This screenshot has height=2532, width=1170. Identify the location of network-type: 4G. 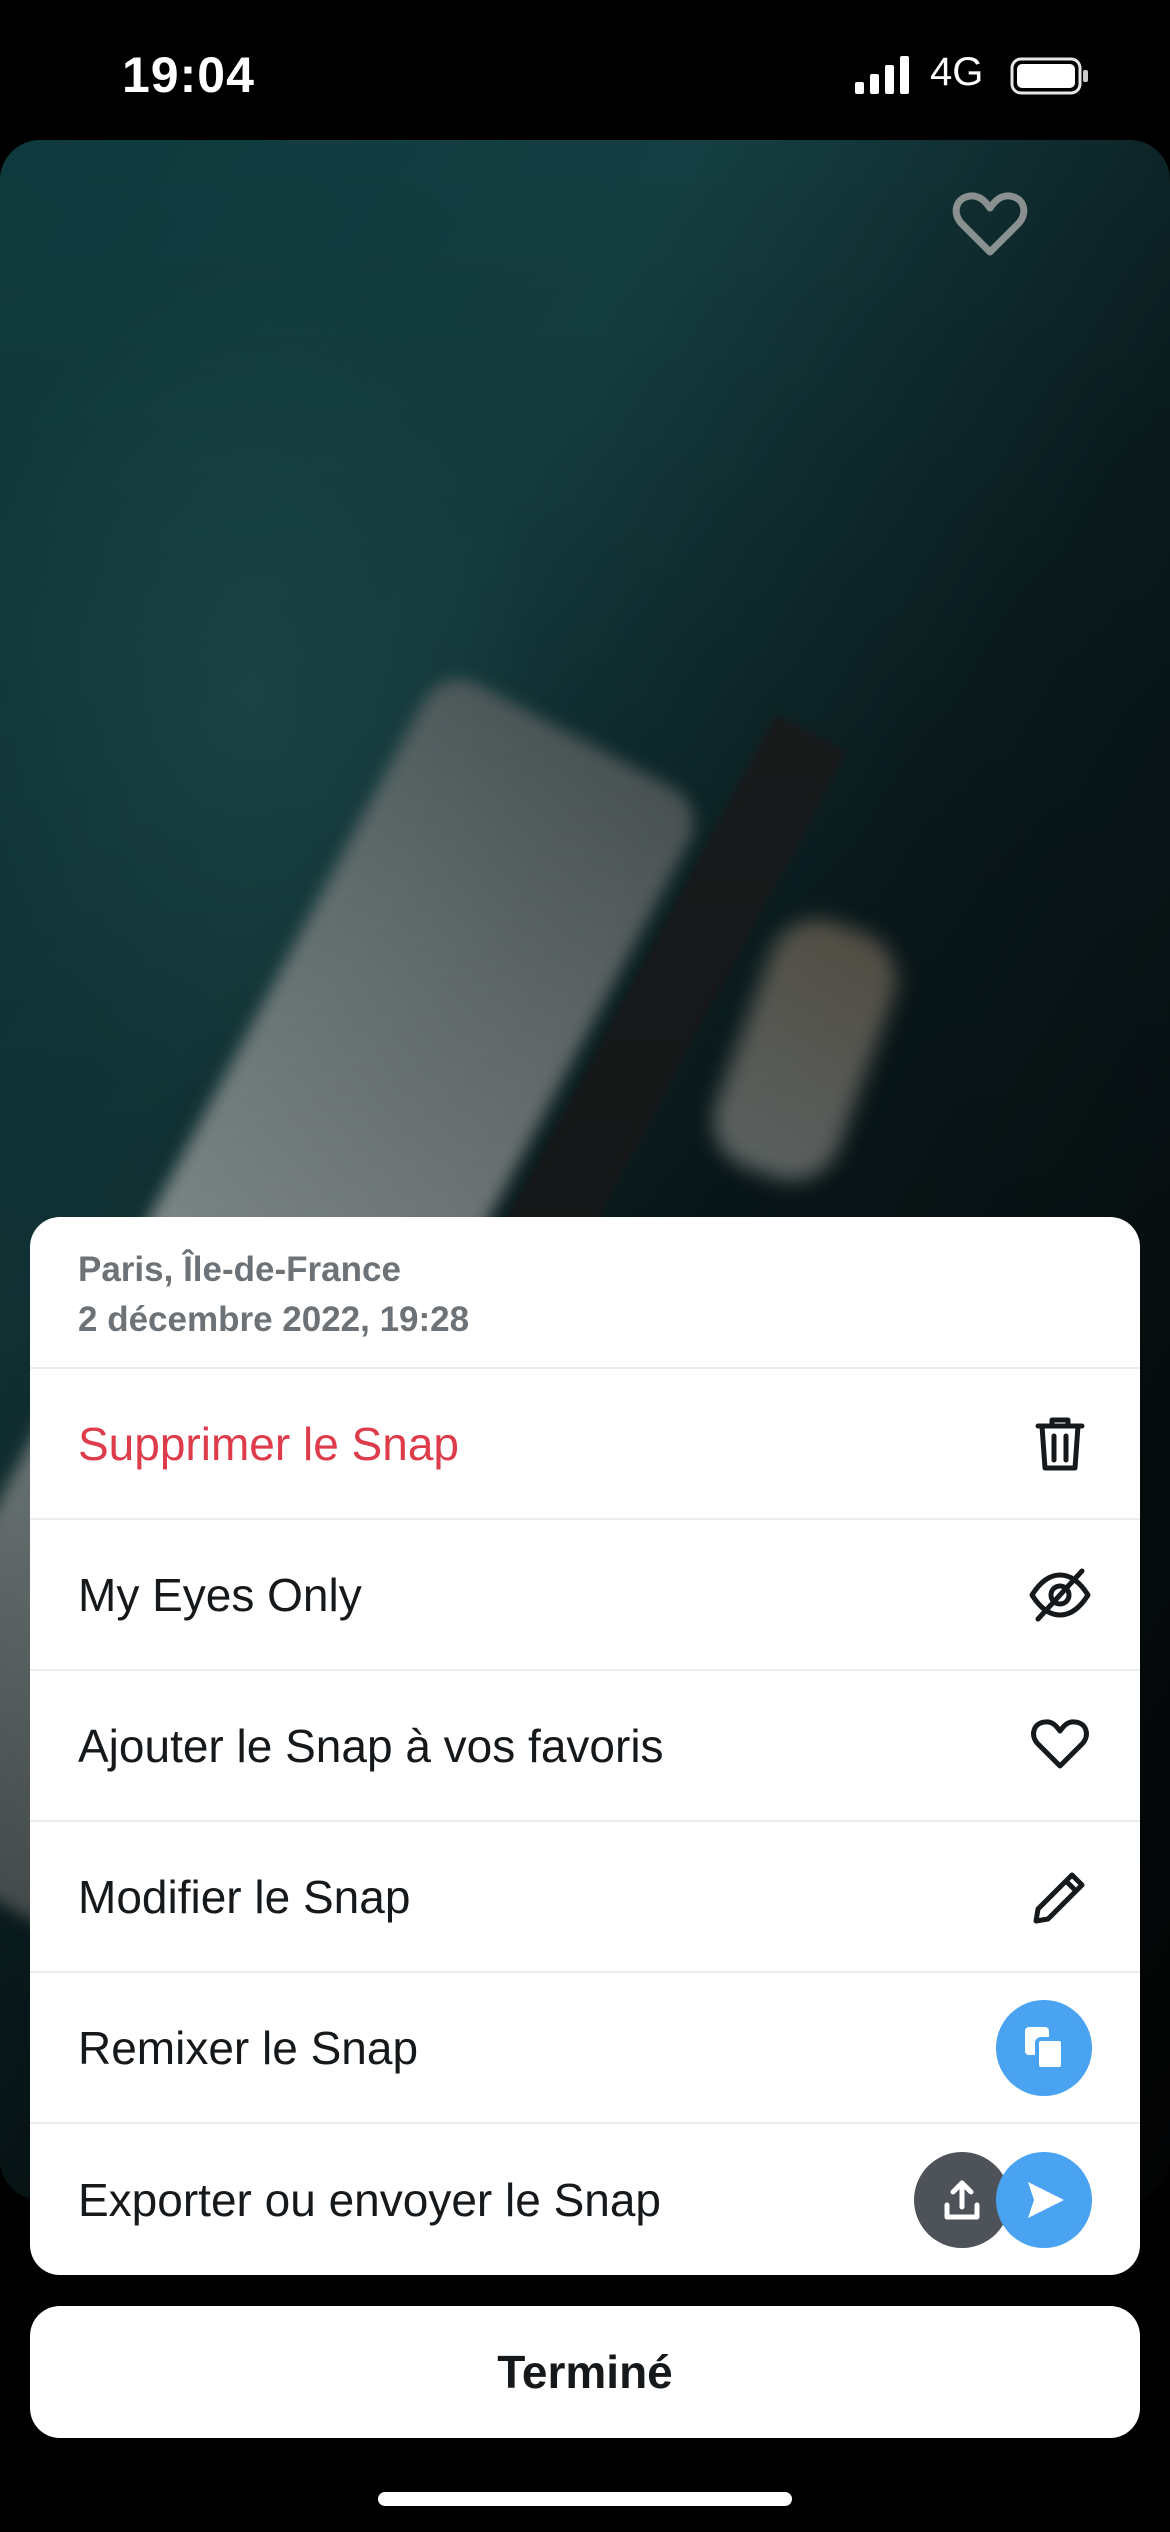
(957, 72).